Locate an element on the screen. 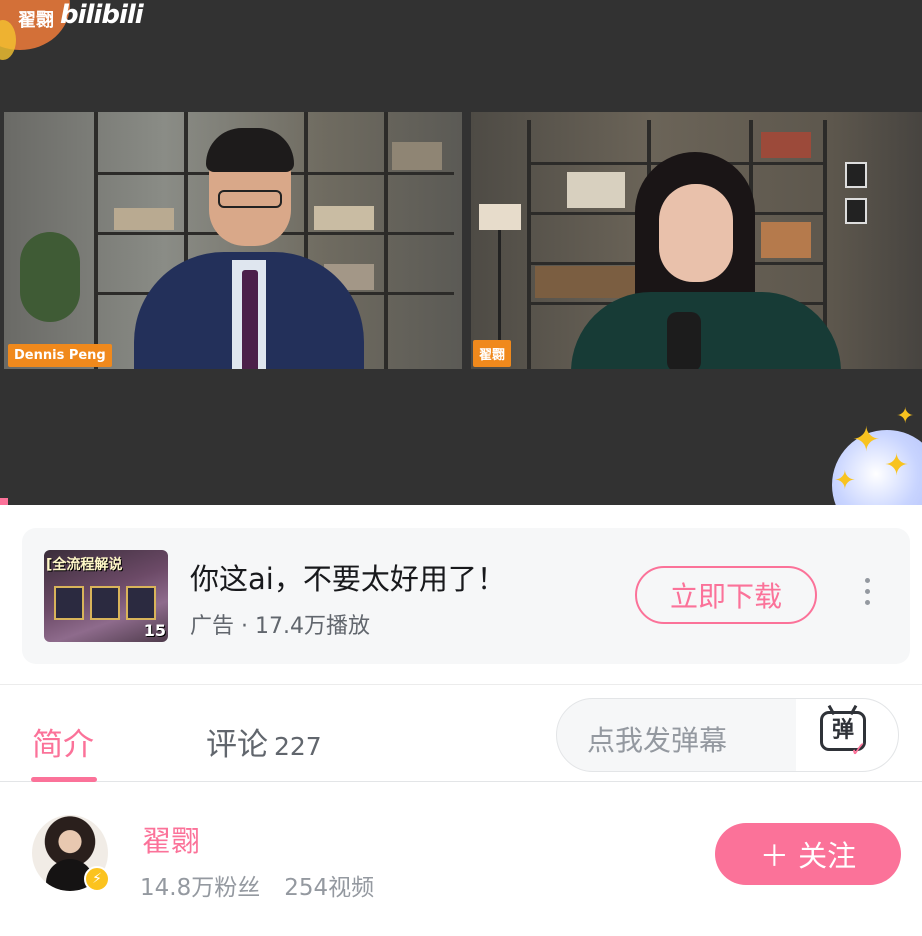 This screenshot has width=922, height=936. ad-card: [全流程解说 15 你这ai，不要太好用了！ 广告 · 17.4万播放 立即下载 is located at coordinates (466, 596).